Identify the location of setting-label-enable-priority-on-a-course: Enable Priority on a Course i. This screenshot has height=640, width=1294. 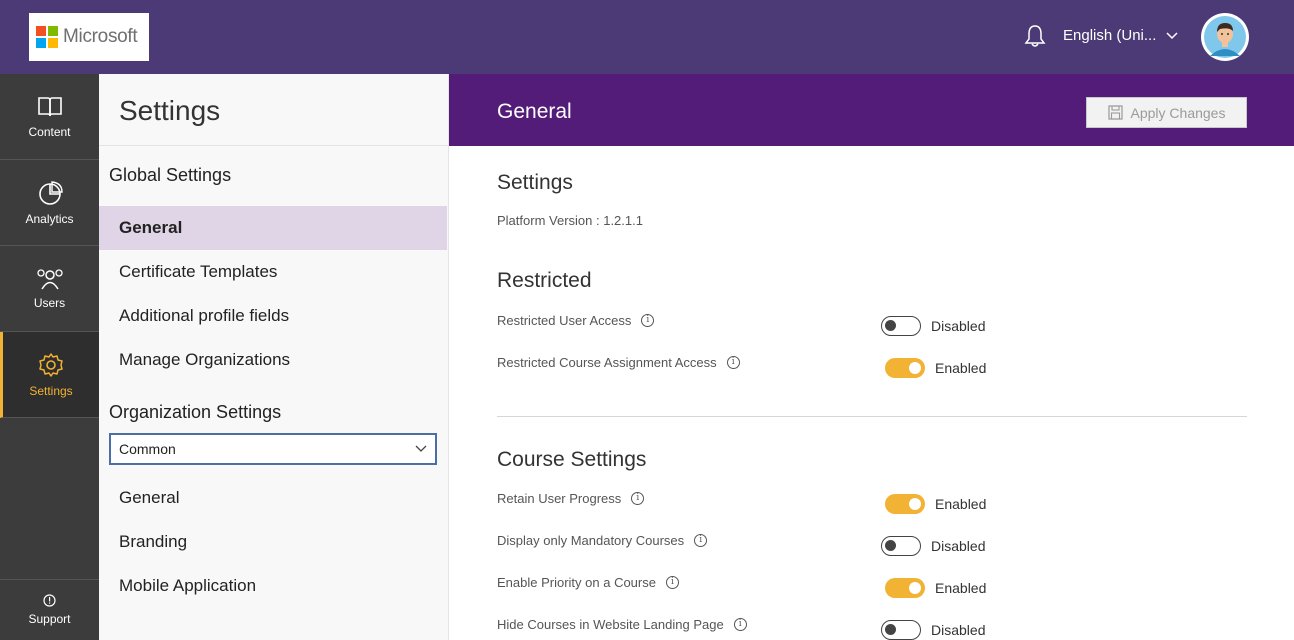
(588, 582).